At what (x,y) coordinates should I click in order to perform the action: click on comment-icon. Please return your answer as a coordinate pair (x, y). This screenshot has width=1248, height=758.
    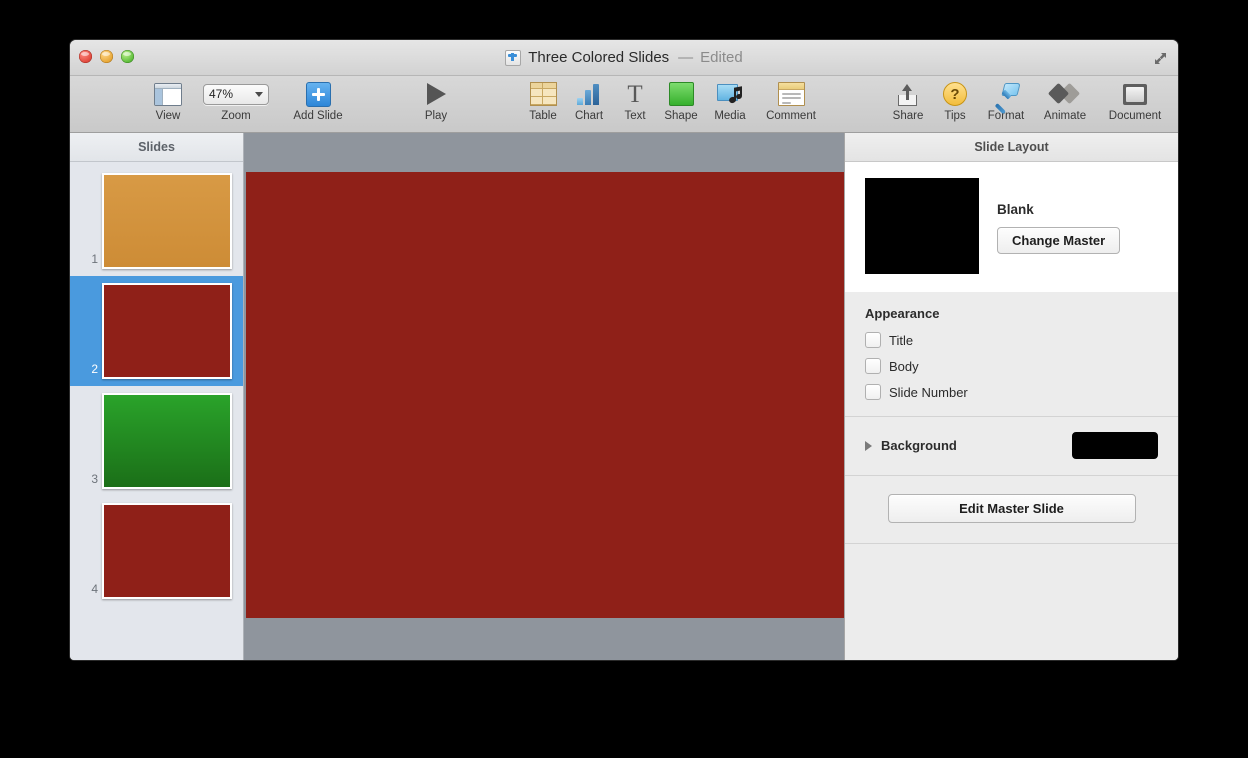
    Looking at the image, I should click on (791, 94).